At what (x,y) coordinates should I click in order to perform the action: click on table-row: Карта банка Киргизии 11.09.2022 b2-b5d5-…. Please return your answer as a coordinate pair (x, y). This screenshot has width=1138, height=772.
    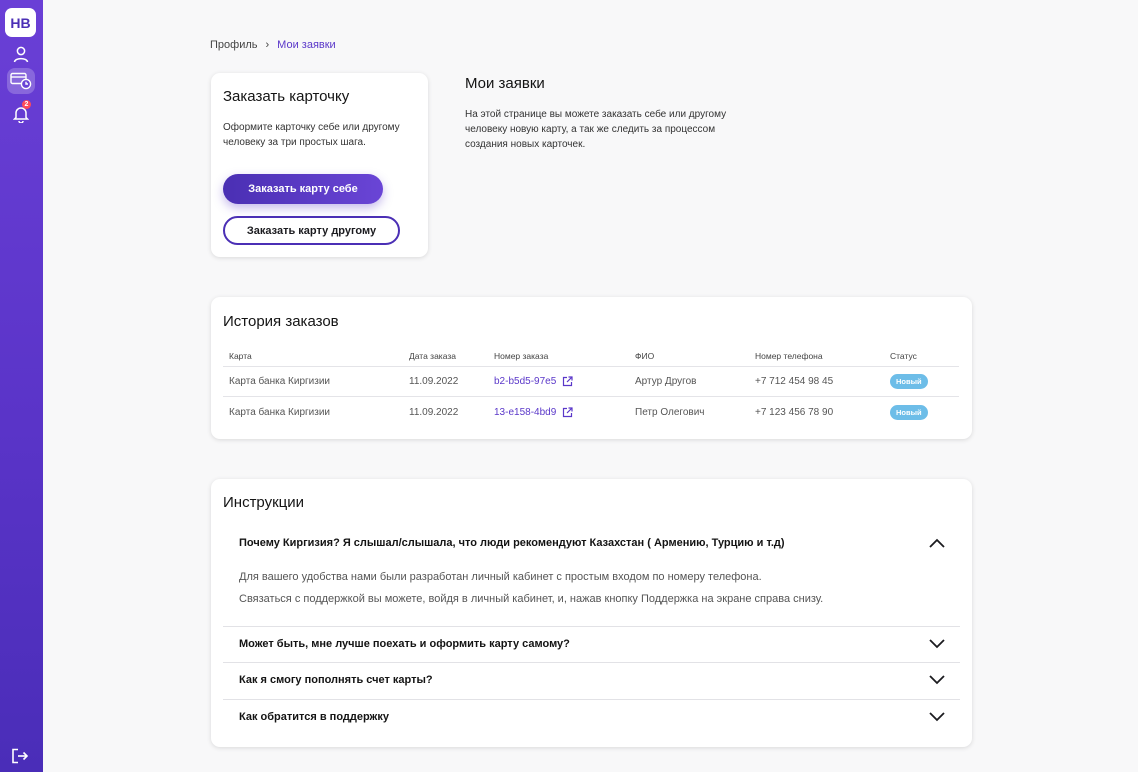
    Looking at the image, I should click on (591, 382).